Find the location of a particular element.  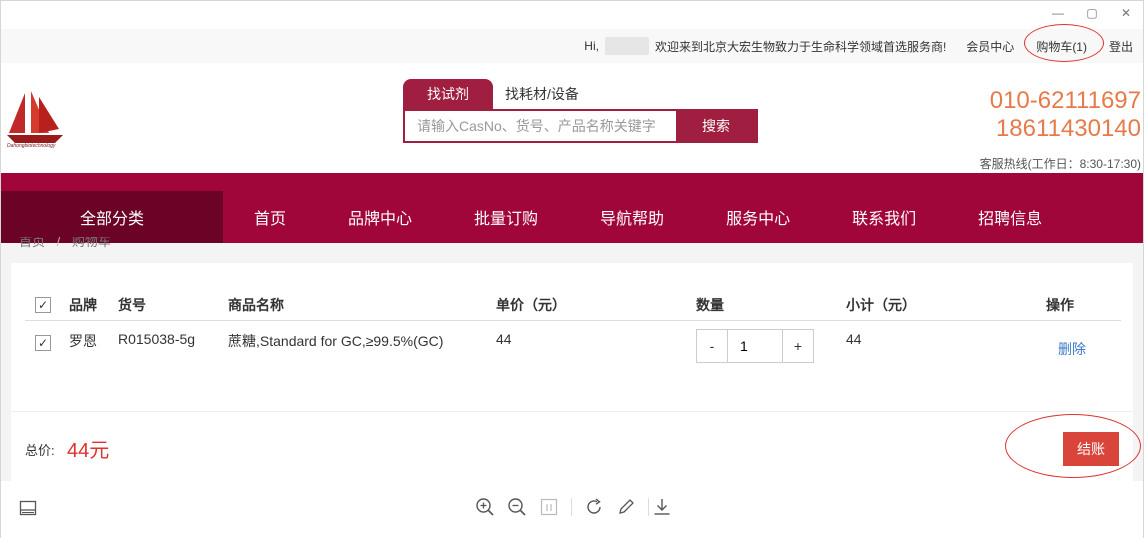

row-code: R015038-5g is located at coordinates (157, 339).